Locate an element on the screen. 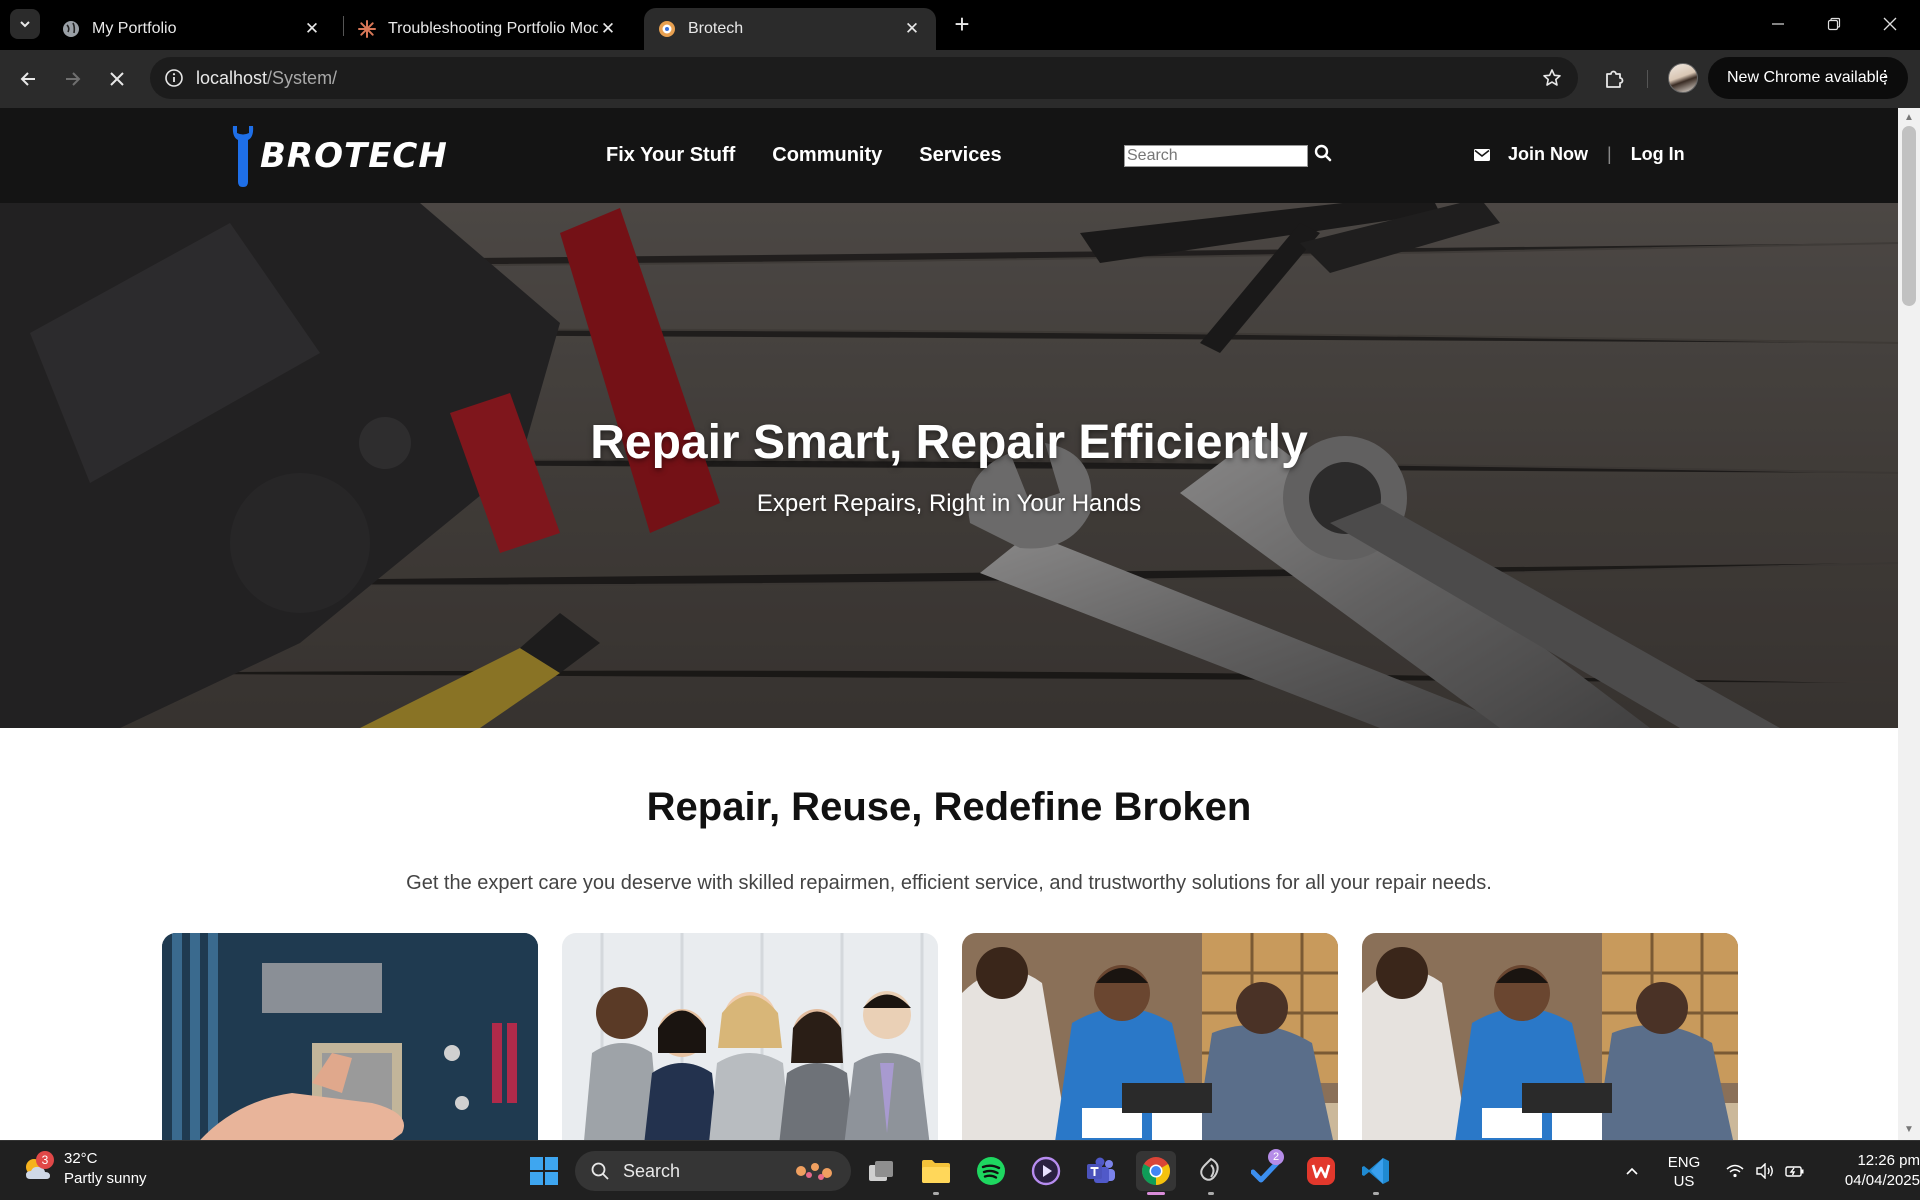  show-hidden-icons-button is located at coordinates (1632, 1171).